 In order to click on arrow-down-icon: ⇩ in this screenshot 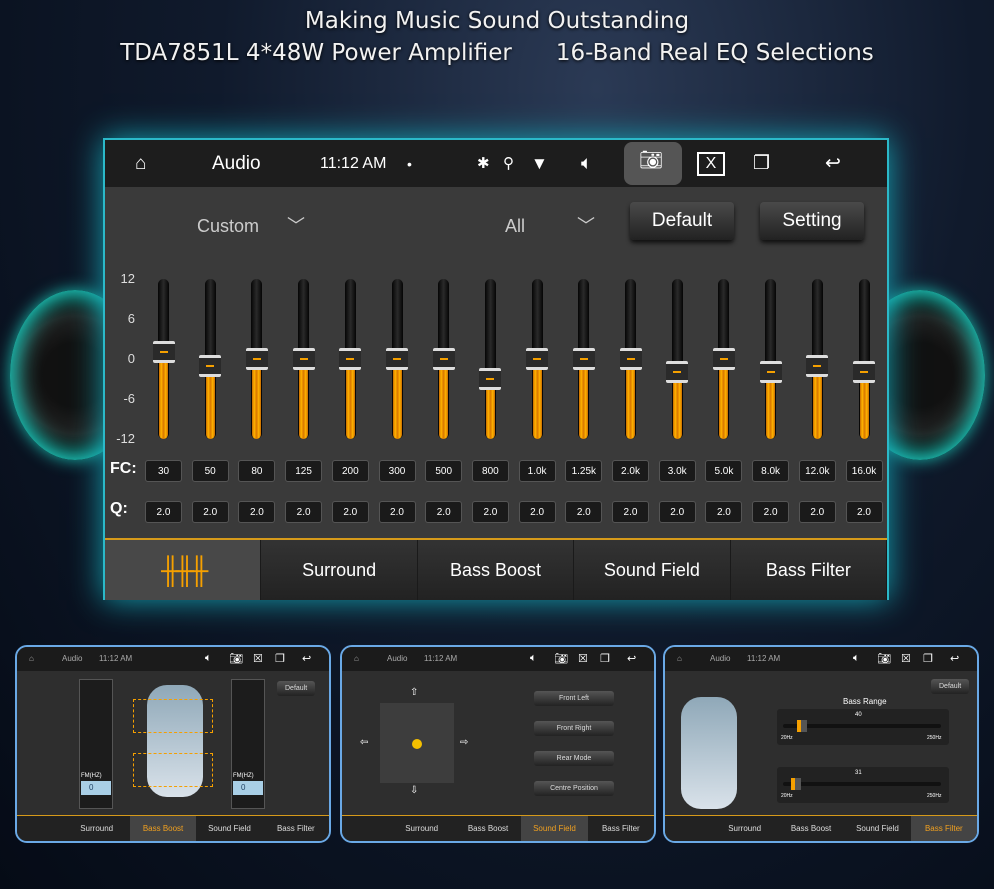, I will do `click(414, 790)`.